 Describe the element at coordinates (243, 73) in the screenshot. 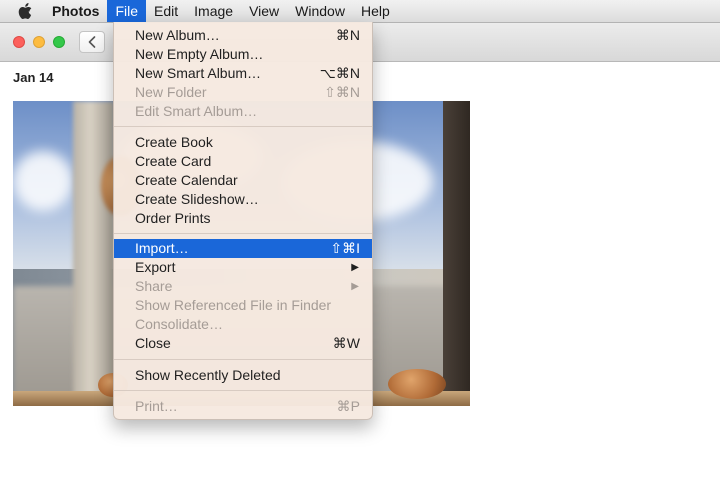

I see `menu-item-new-smart-album: New Smart Album… ⌥⌘N` at that location.